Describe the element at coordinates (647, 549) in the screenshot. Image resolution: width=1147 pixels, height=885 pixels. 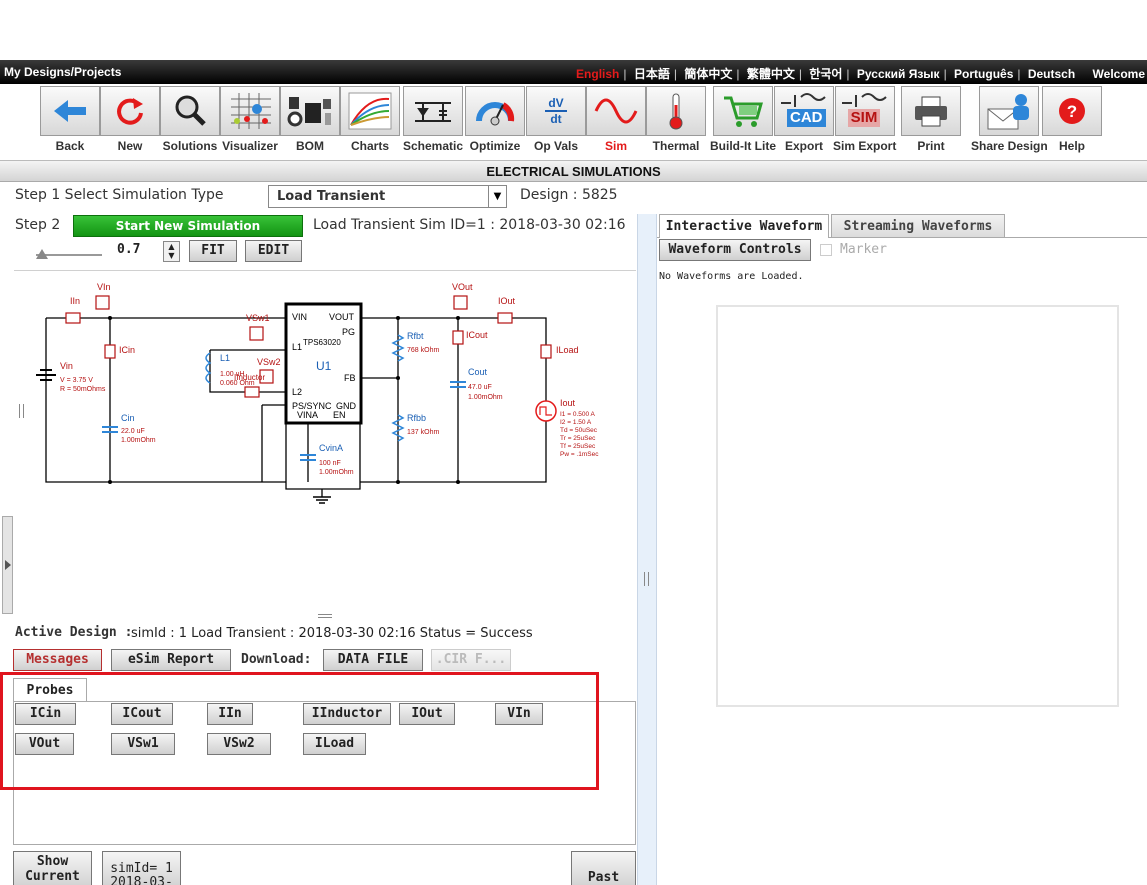
I see `vertical-splitter` at that location.